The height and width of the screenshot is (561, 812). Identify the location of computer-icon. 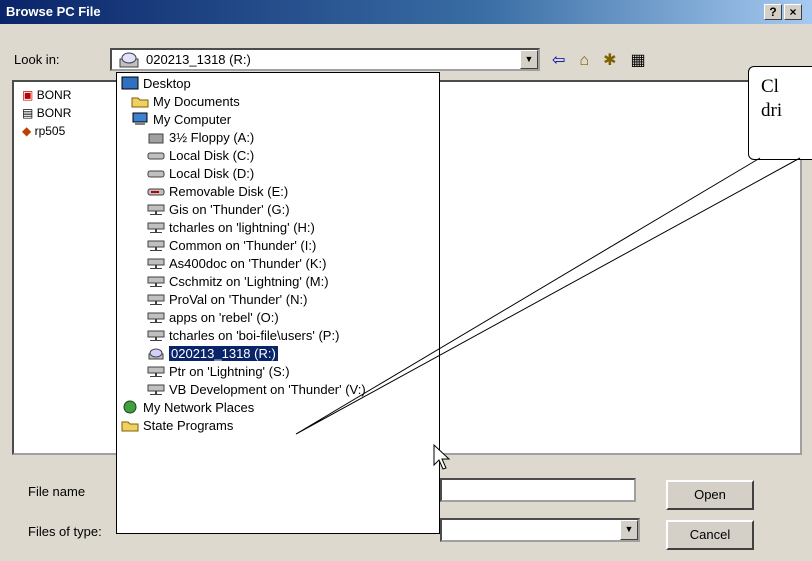
(140, 118).